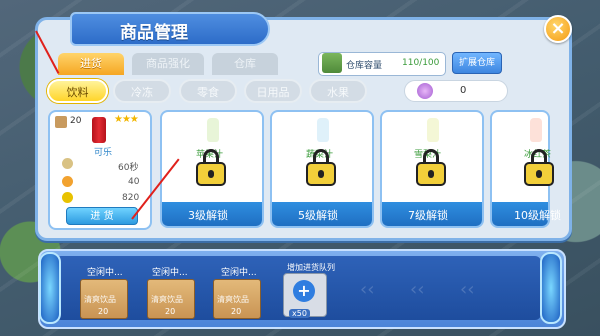 The image size is (600, 336). I want to click on unlock-requirement: 7级解锁, so click(428, 215).